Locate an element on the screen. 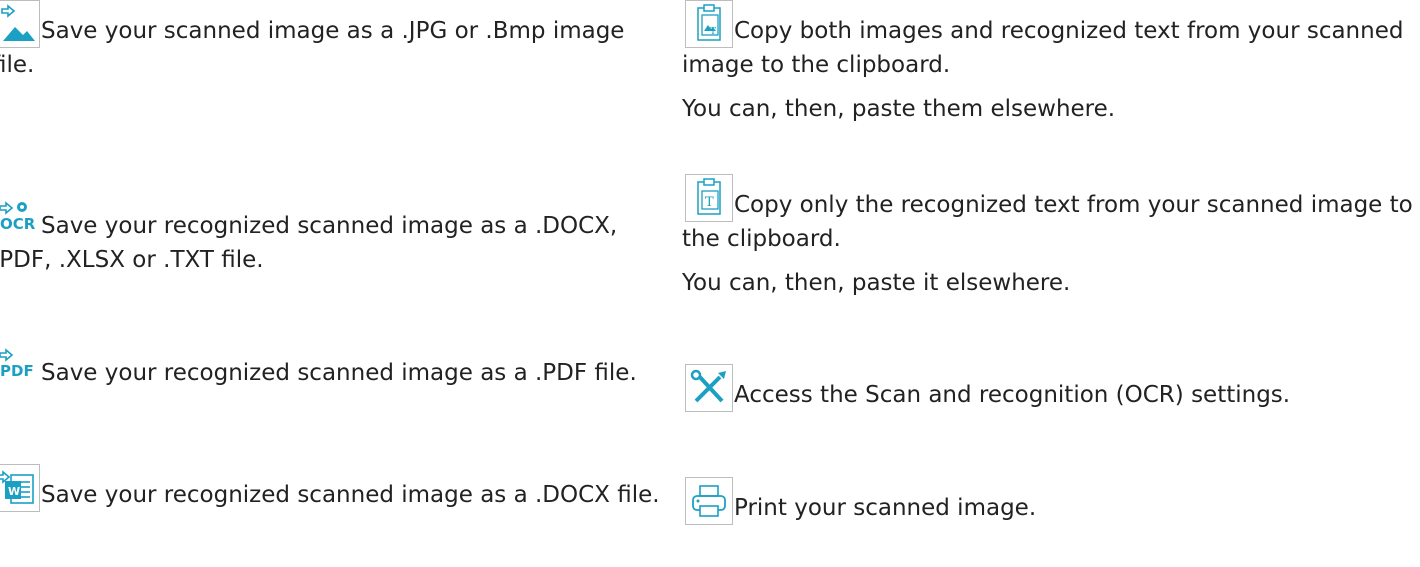 This screenshot has height=567, width=1420. save-ocr-icon: OCR is located at coordinates (20, 219).